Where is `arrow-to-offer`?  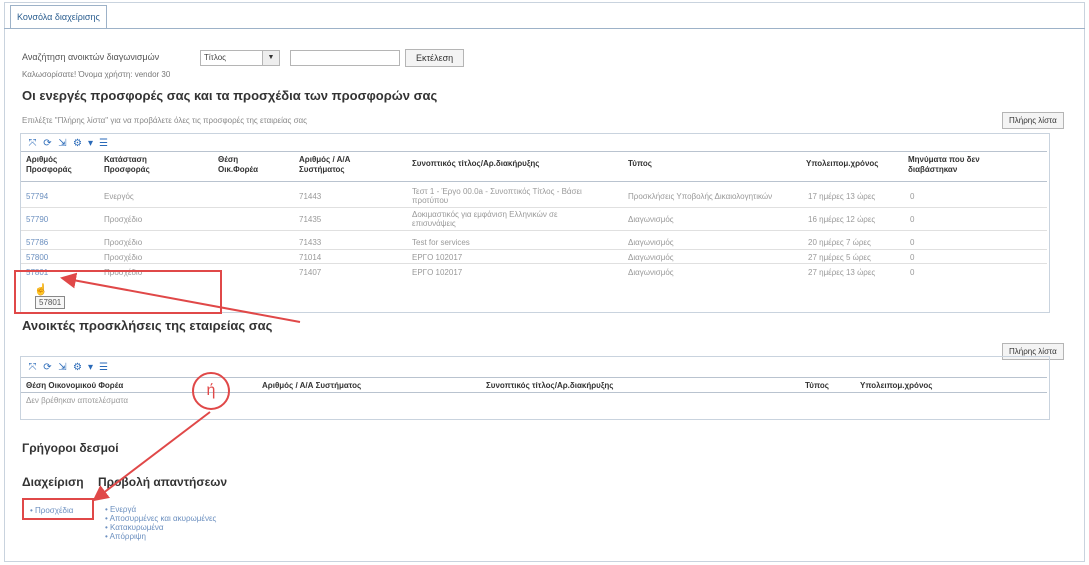
arrow-to-offer is located at coordinates (180, 297).